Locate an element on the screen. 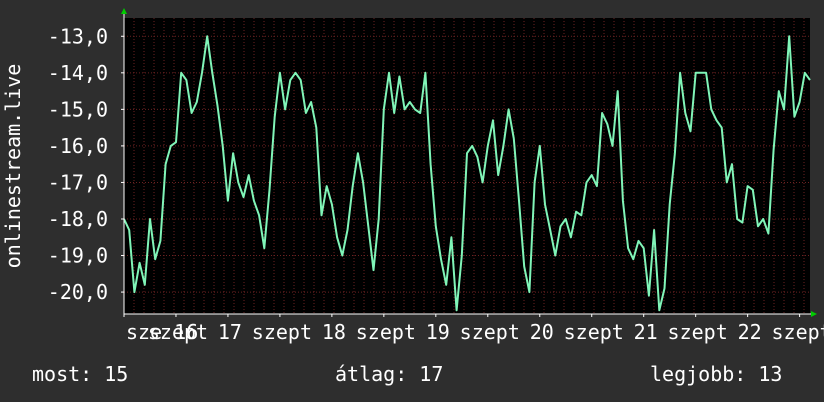  y-tick-label: -17,0 is located at coordinates (78, 182).